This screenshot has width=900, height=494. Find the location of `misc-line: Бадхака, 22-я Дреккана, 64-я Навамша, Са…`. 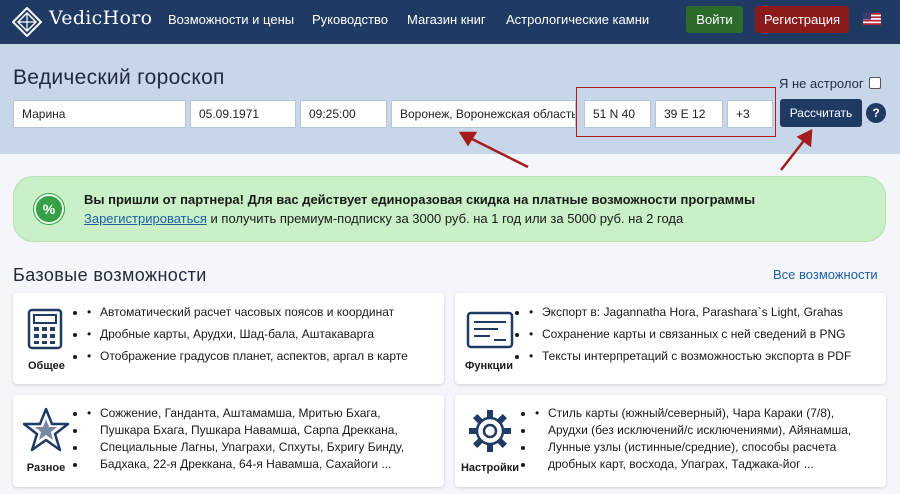

misc-line: Бадхака, 22-я Дреккана, 64-я Навамша, Са… is located at coordinates (246, 464).